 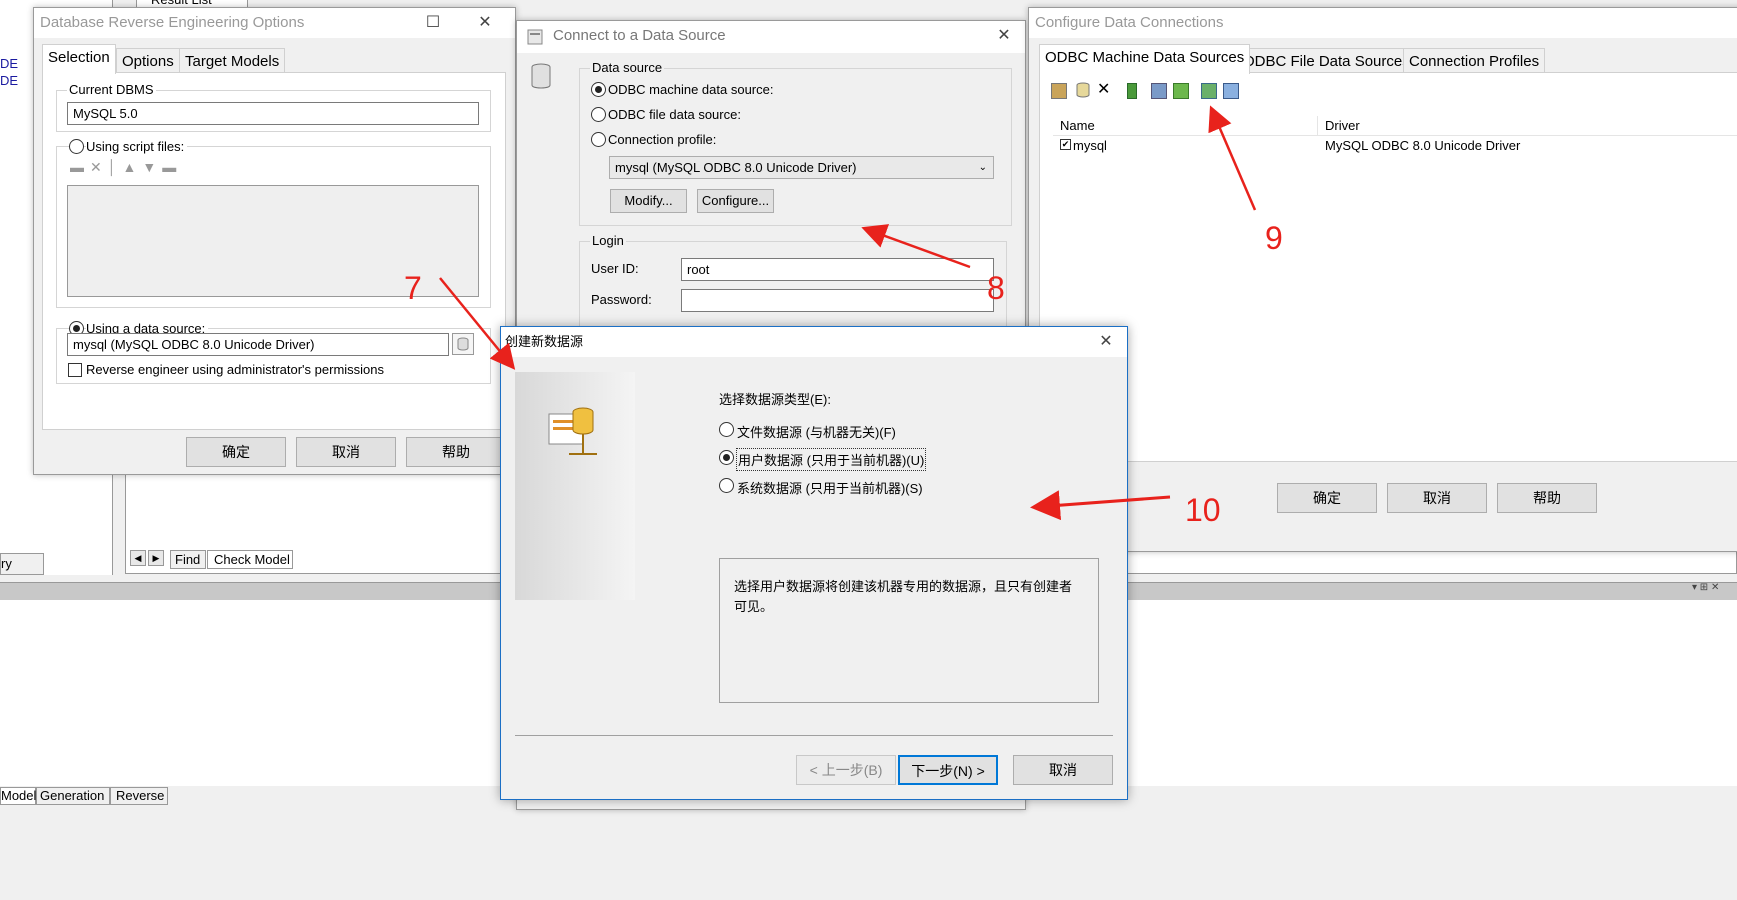 I want to click on list-header, so click(x=1395, y=126).